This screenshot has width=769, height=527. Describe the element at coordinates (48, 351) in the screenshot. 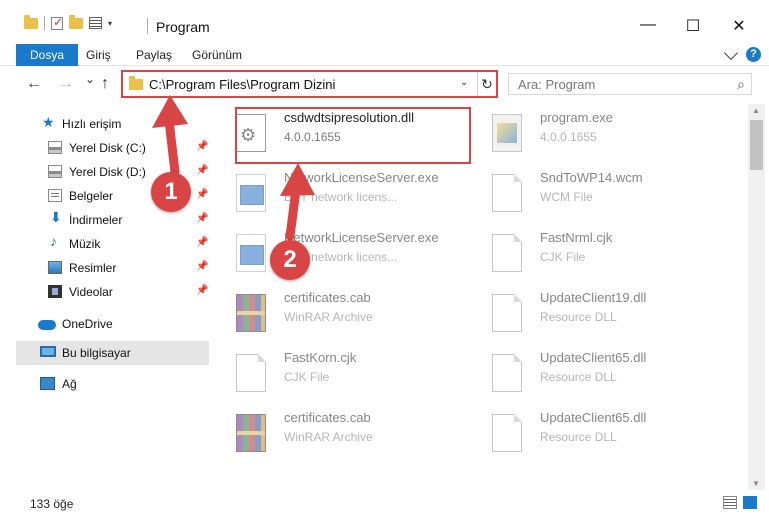

I see `computer-icon` at that location.